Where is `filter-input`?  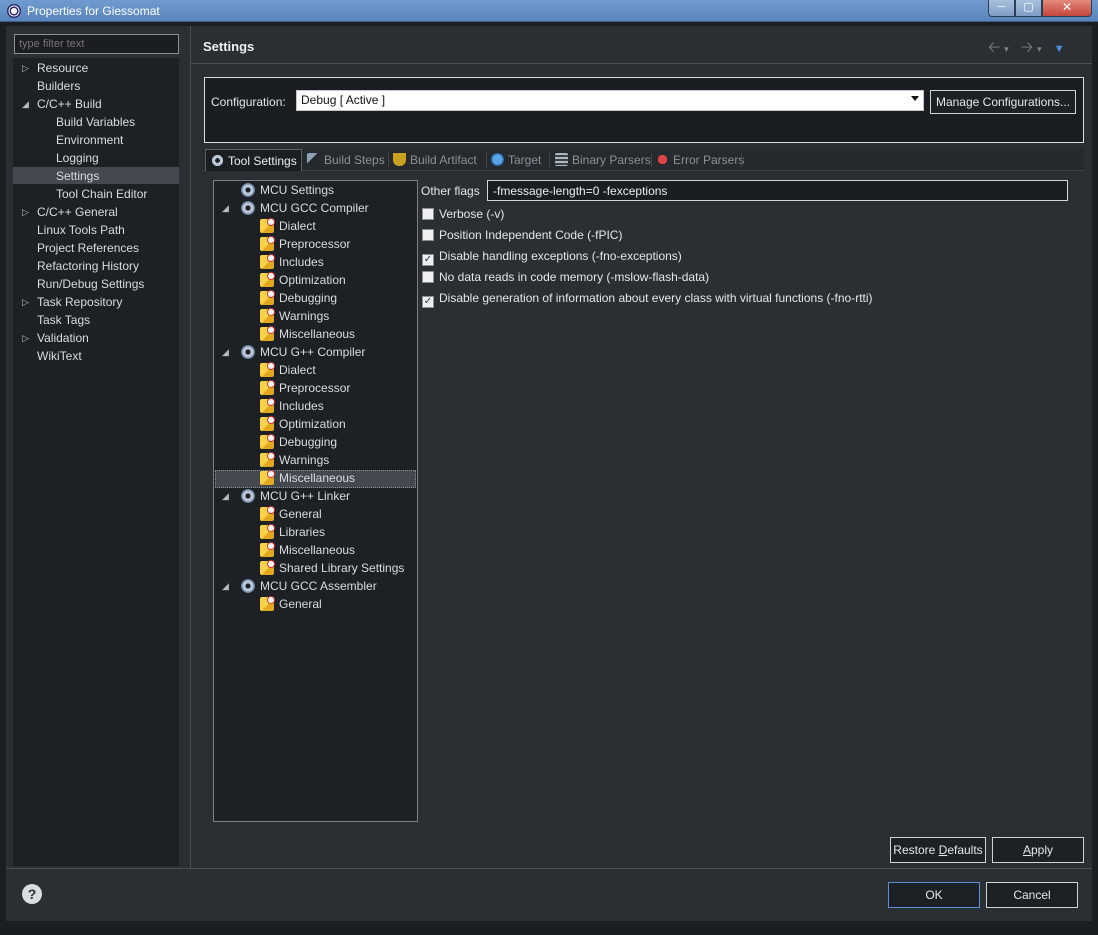 filter-input is located at coordinates (96, 44).